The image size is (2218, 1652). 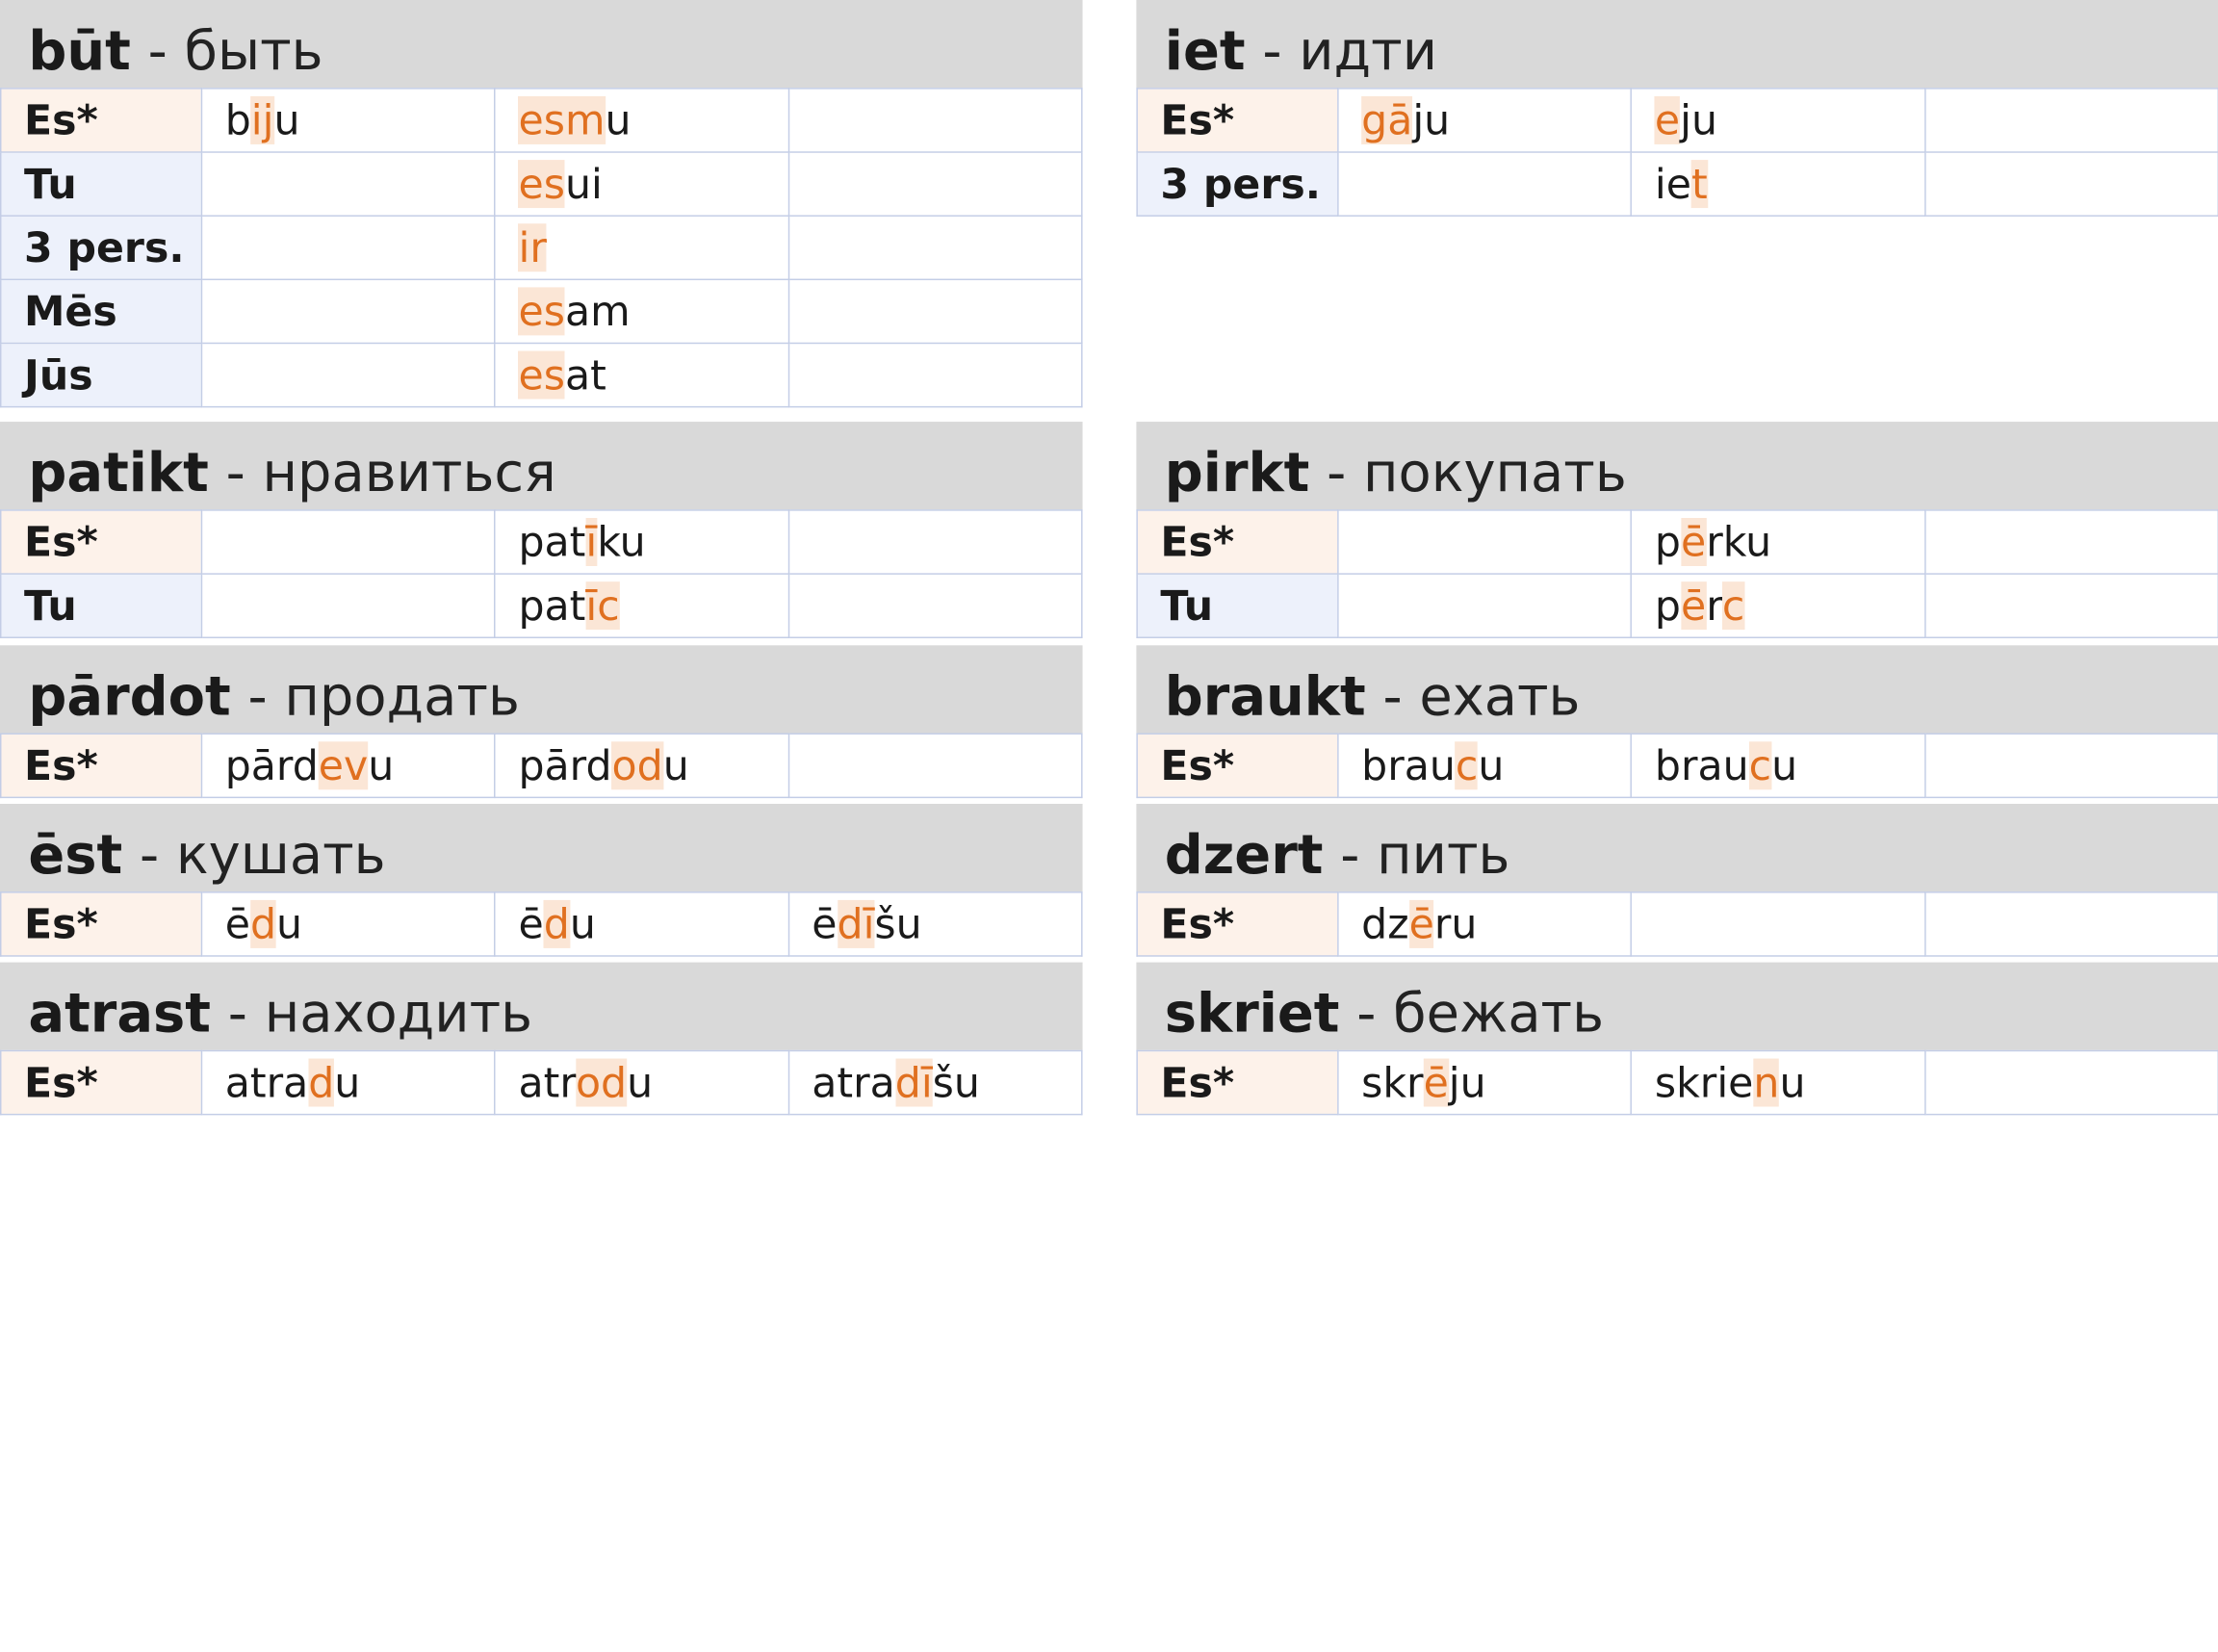 What do you see at coordinates (541, 1006) in the screenshot?
I see `verb-header: atrast - находить` at bounding box center [541, 1006].